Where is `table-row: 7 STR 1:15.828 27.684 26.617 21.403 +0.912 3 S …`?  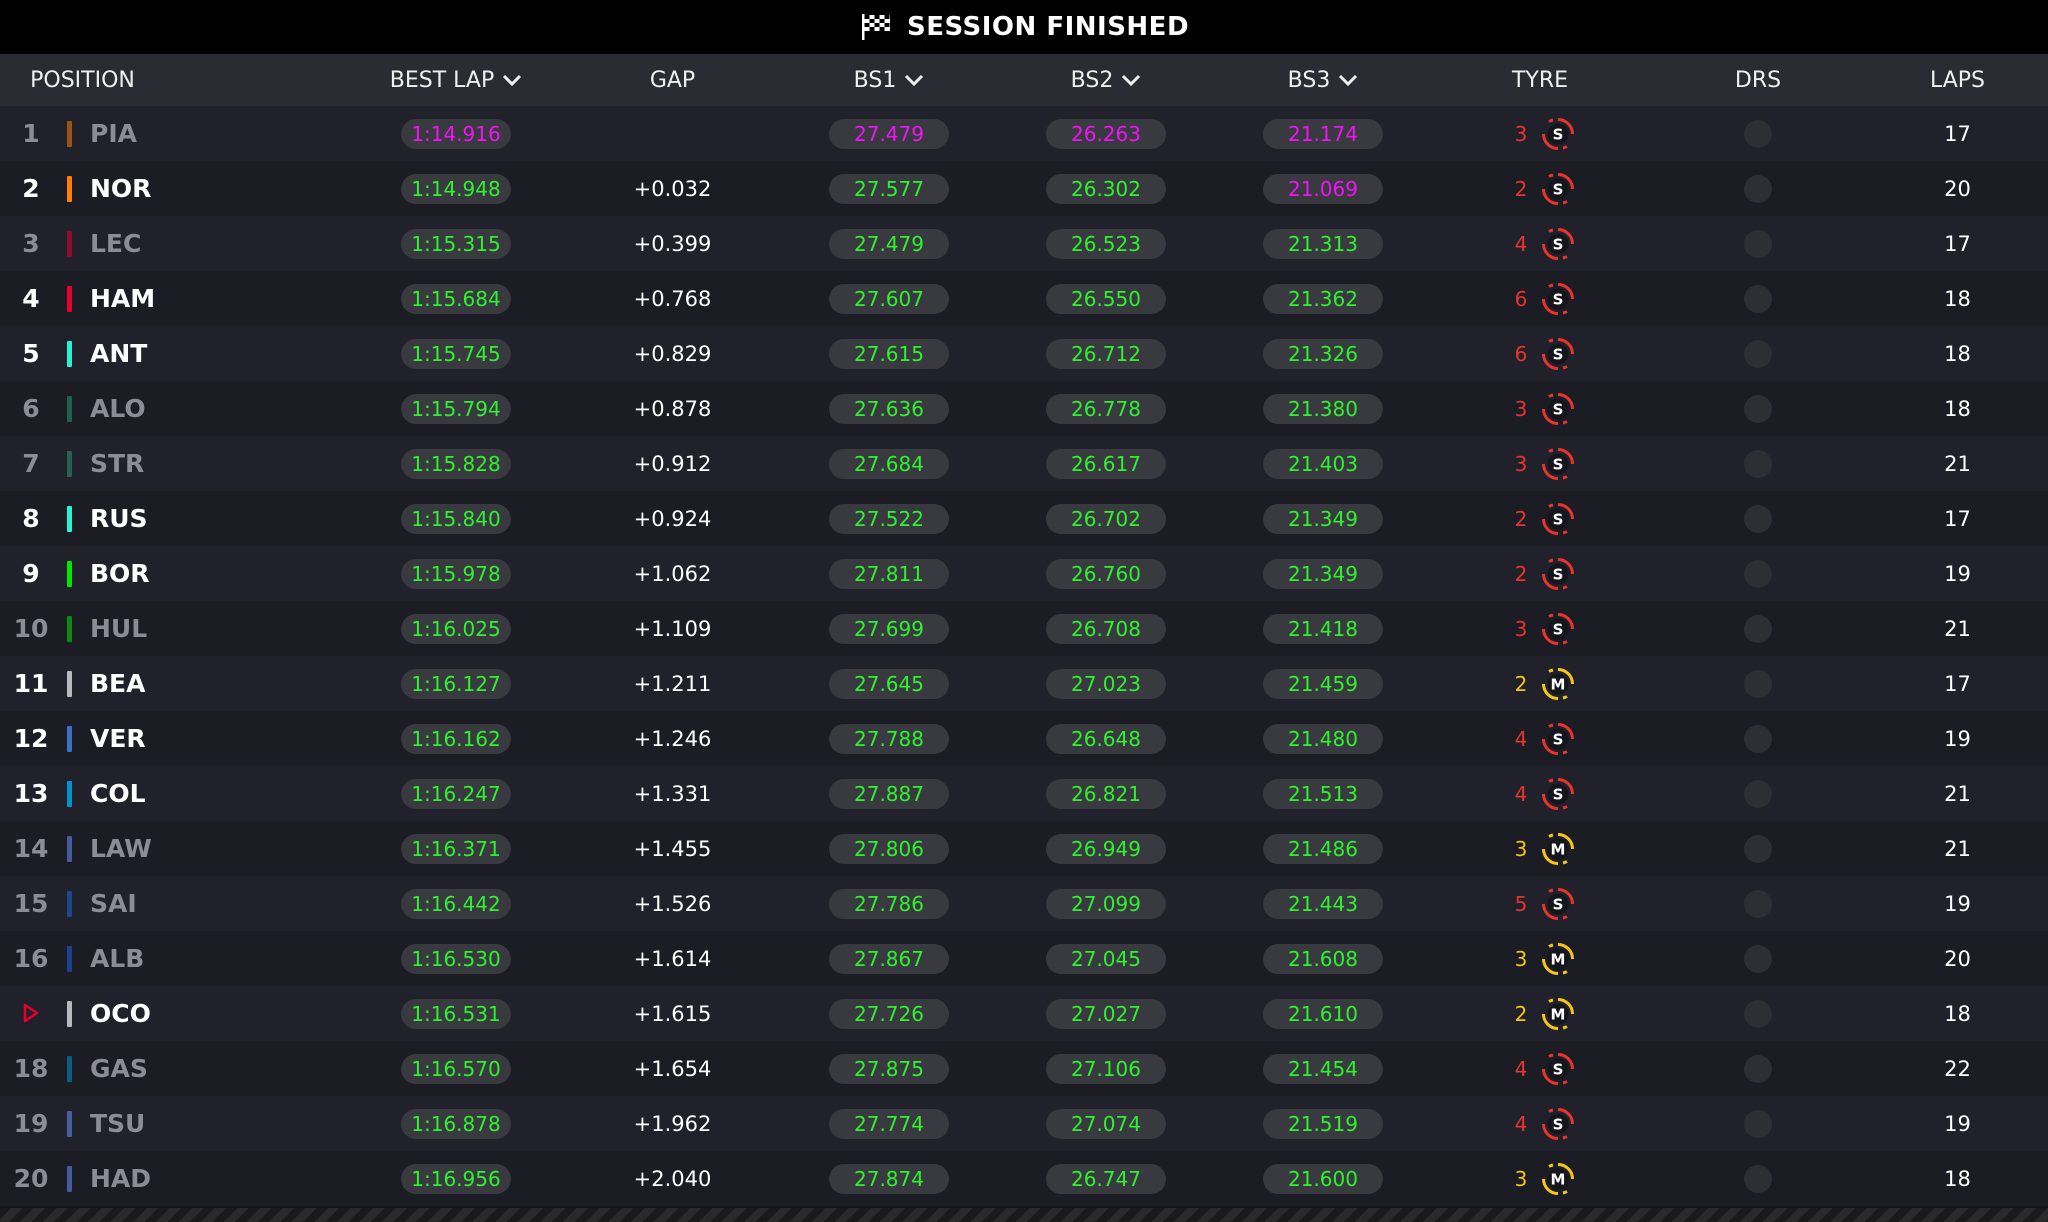 table-row: 7 STR 1:15.828 27.684 26.617 21.403 +0.912 3 S … is located at coordinates (1024, 463).